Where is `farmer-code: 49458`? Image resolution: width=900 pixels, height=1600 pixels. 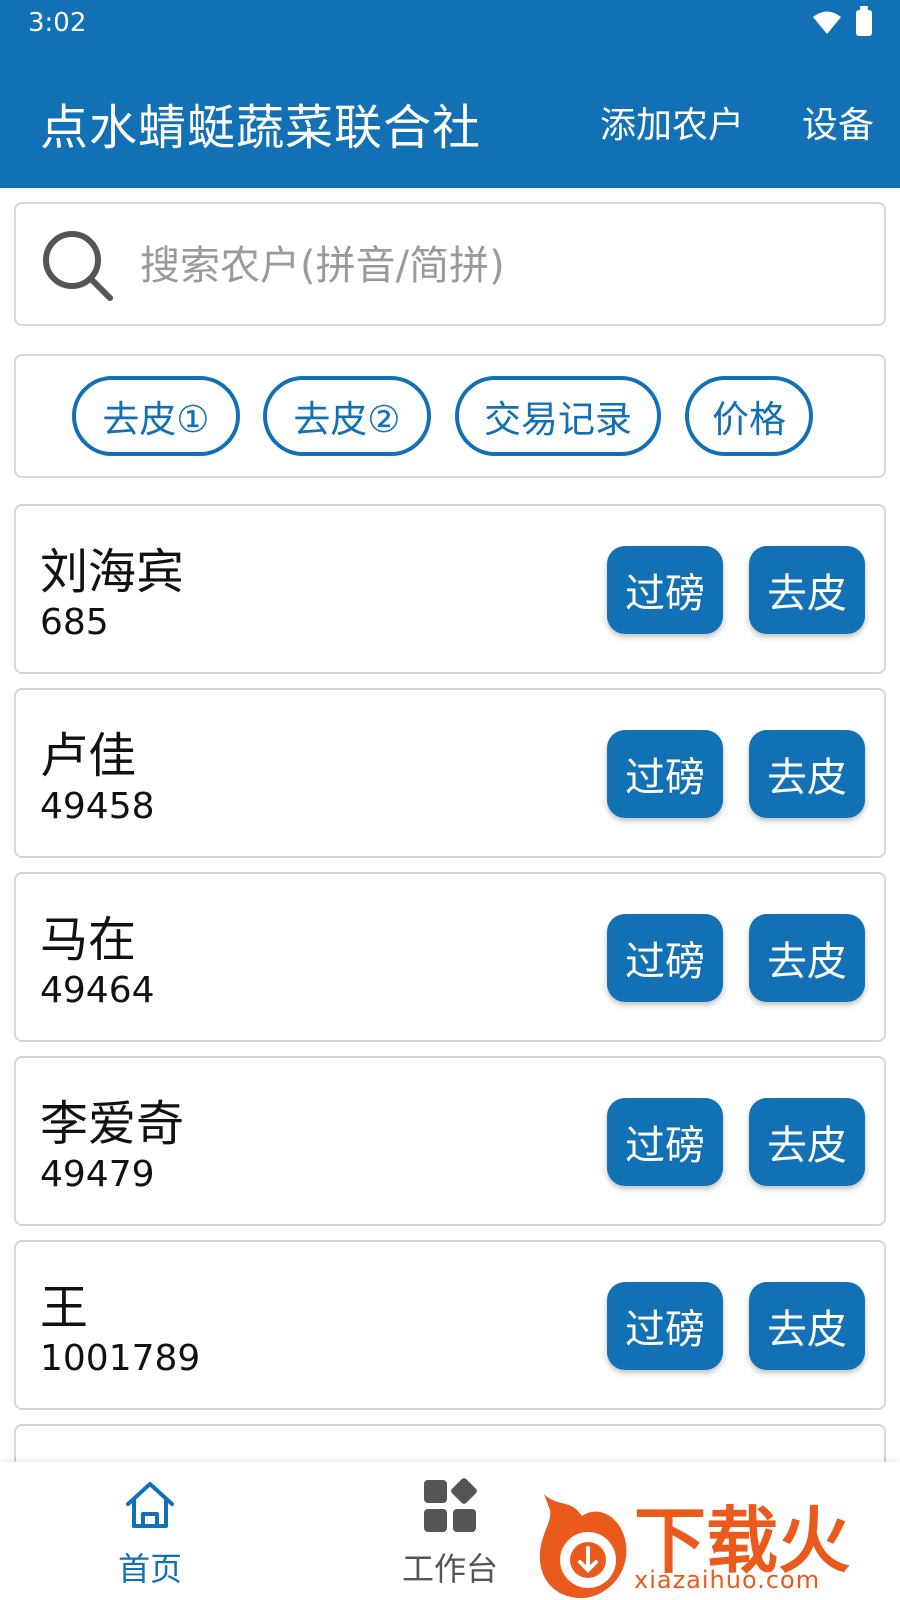 farmer-code: 49458 is located at coordinates (97, 806).